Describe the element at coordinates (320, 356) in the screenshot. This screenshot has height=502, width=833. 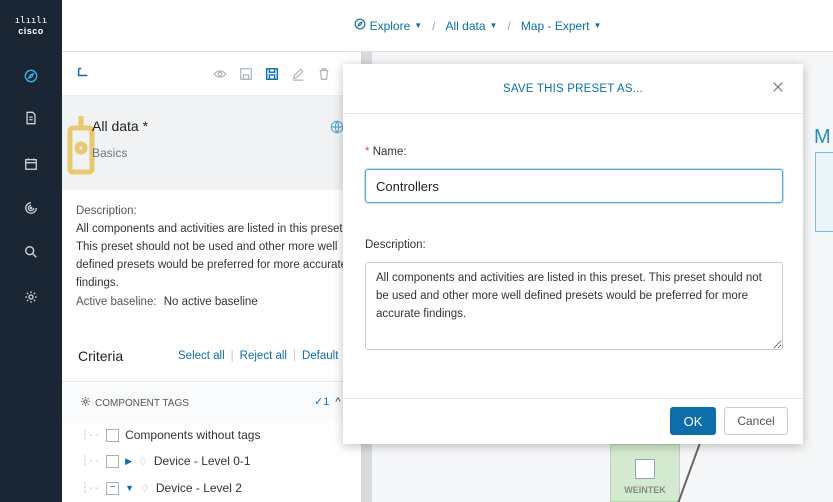
I see `default-link: Default` at that location.